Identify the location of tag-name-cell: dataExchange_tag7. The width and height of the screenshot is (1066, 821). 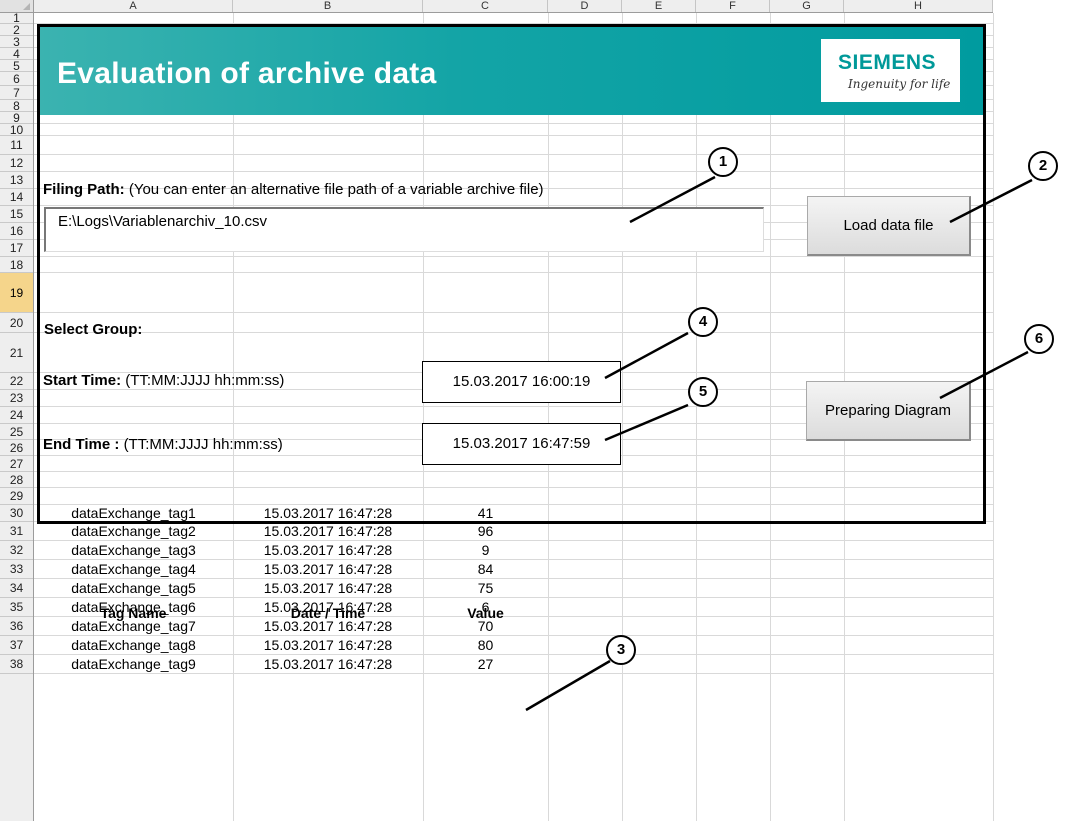
(133, 626).